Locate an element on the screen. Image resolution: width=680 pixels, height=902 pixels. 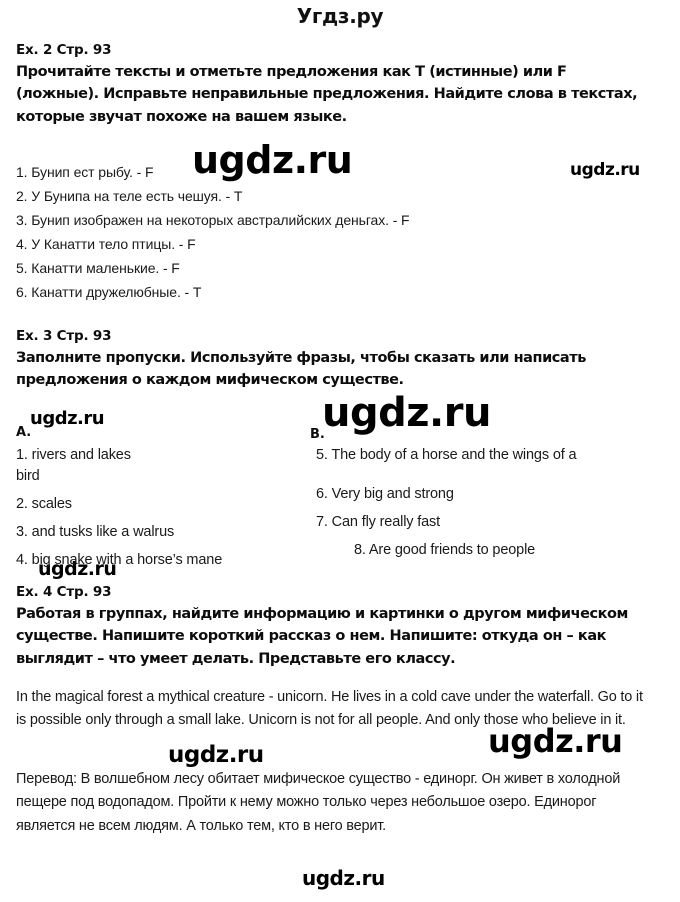
exercise-4-heading: Ex. 4 Стр. 93 is located at coordinates (64, 592).